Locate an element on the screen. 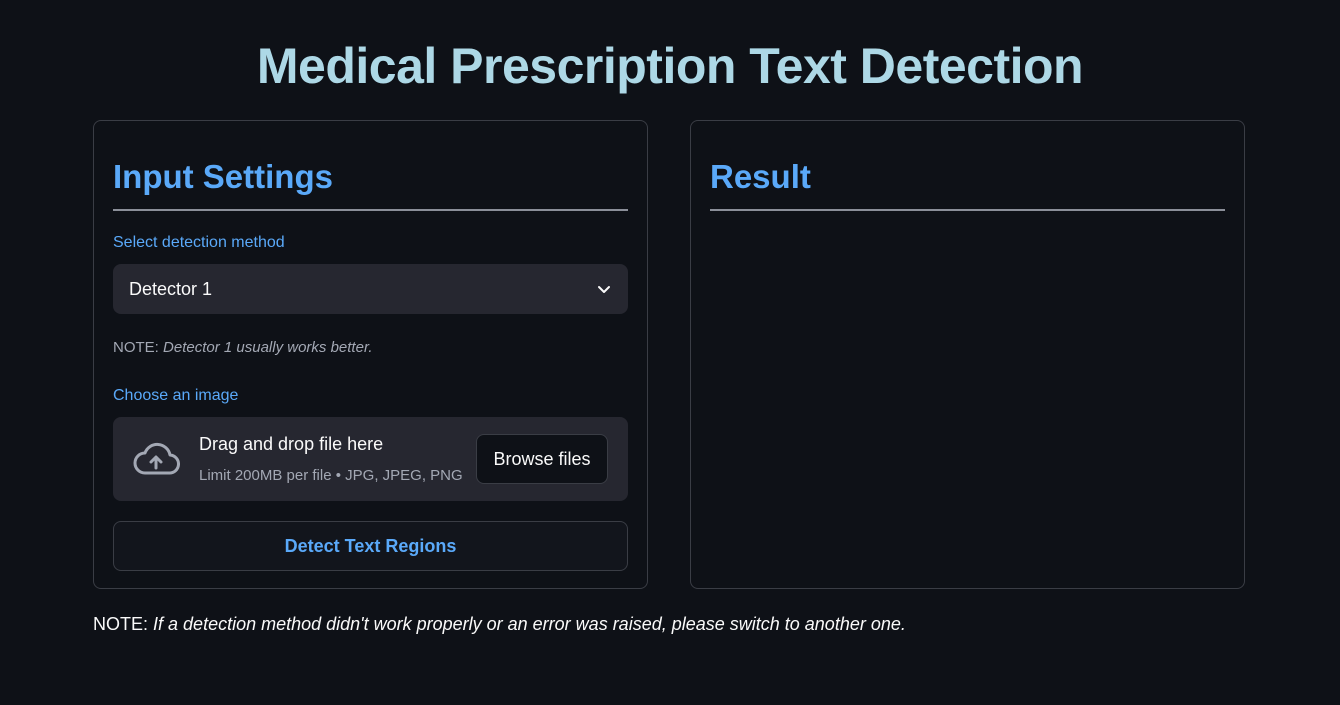 The image size is (1340, 705). dropzone-limit: Limit 200MB per file • JPG, JPEG, PNG is located at coordinates (331, 475).